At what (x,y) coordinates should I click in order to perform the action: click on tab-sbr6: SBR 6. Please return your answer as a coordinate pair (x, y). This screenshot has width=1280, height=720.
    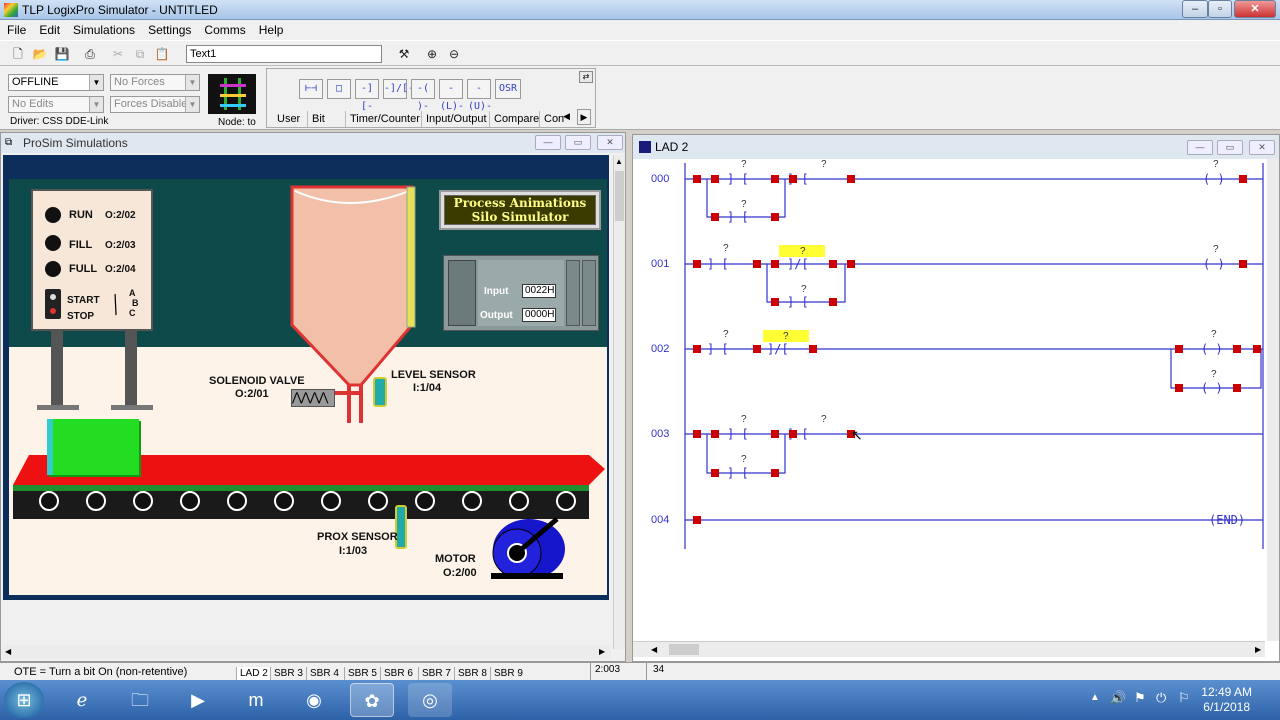
    Looking at the image, I should click on (398, 674).